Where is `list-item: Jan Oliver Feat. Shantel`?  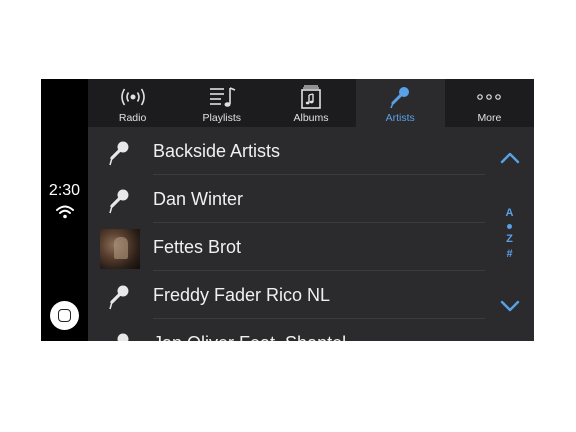
list-item: Jan Oliver Feat. Shantel is located at coordinates (286, 330).